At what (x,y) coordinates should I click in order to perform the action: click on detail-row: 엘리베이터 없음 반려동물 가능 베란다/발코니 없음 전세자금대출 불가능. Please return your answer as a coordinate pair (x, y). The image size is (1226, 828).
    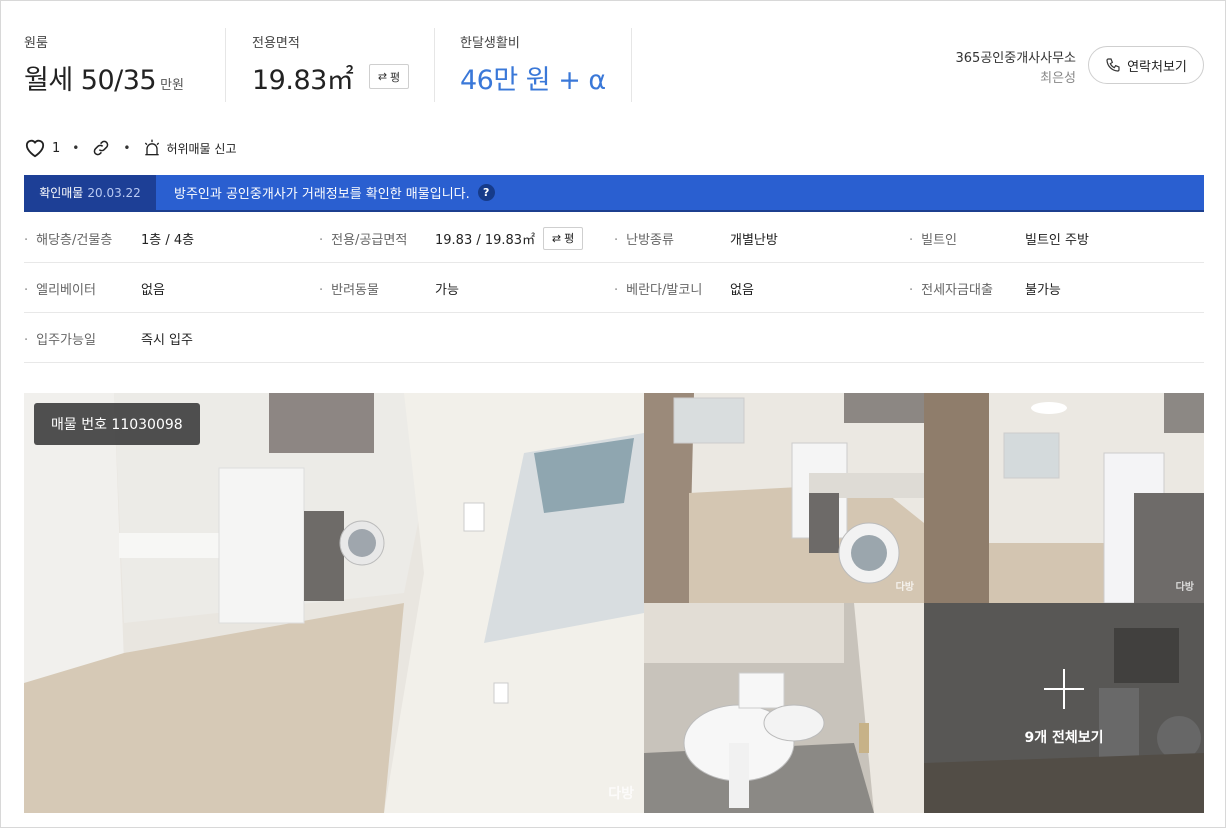
    Looking at the image, I should click on (614, 288).